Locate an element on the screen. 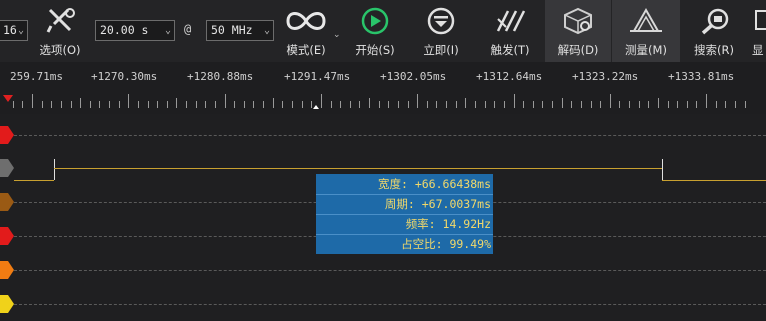  immediate-capture-icon is located at coordinates (441, 21).